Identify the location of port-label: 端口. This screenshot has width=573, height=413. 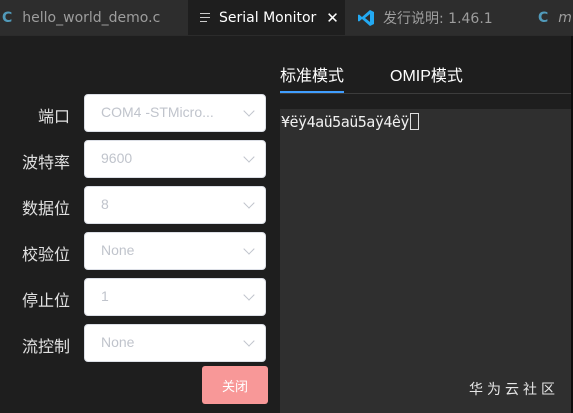
(53, 116).